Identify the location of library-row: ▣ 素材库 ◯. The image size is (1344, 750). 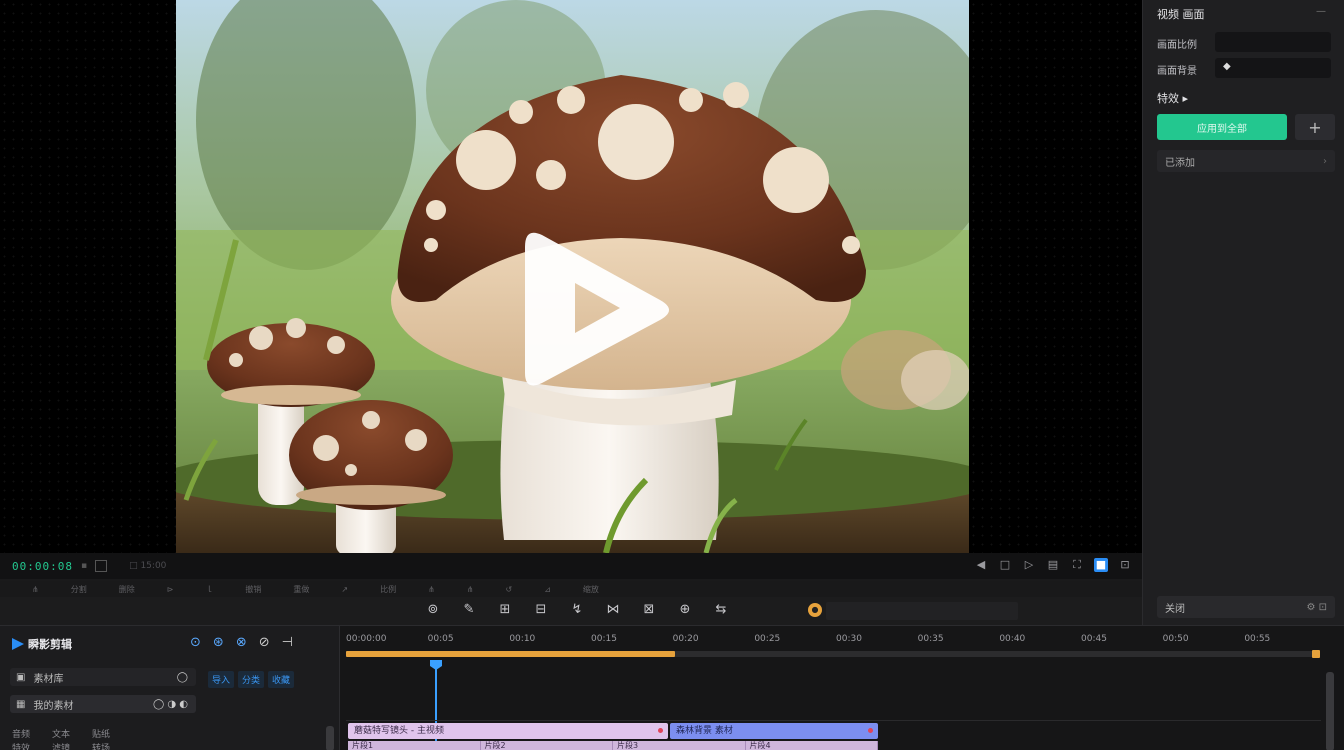
(103, 677).